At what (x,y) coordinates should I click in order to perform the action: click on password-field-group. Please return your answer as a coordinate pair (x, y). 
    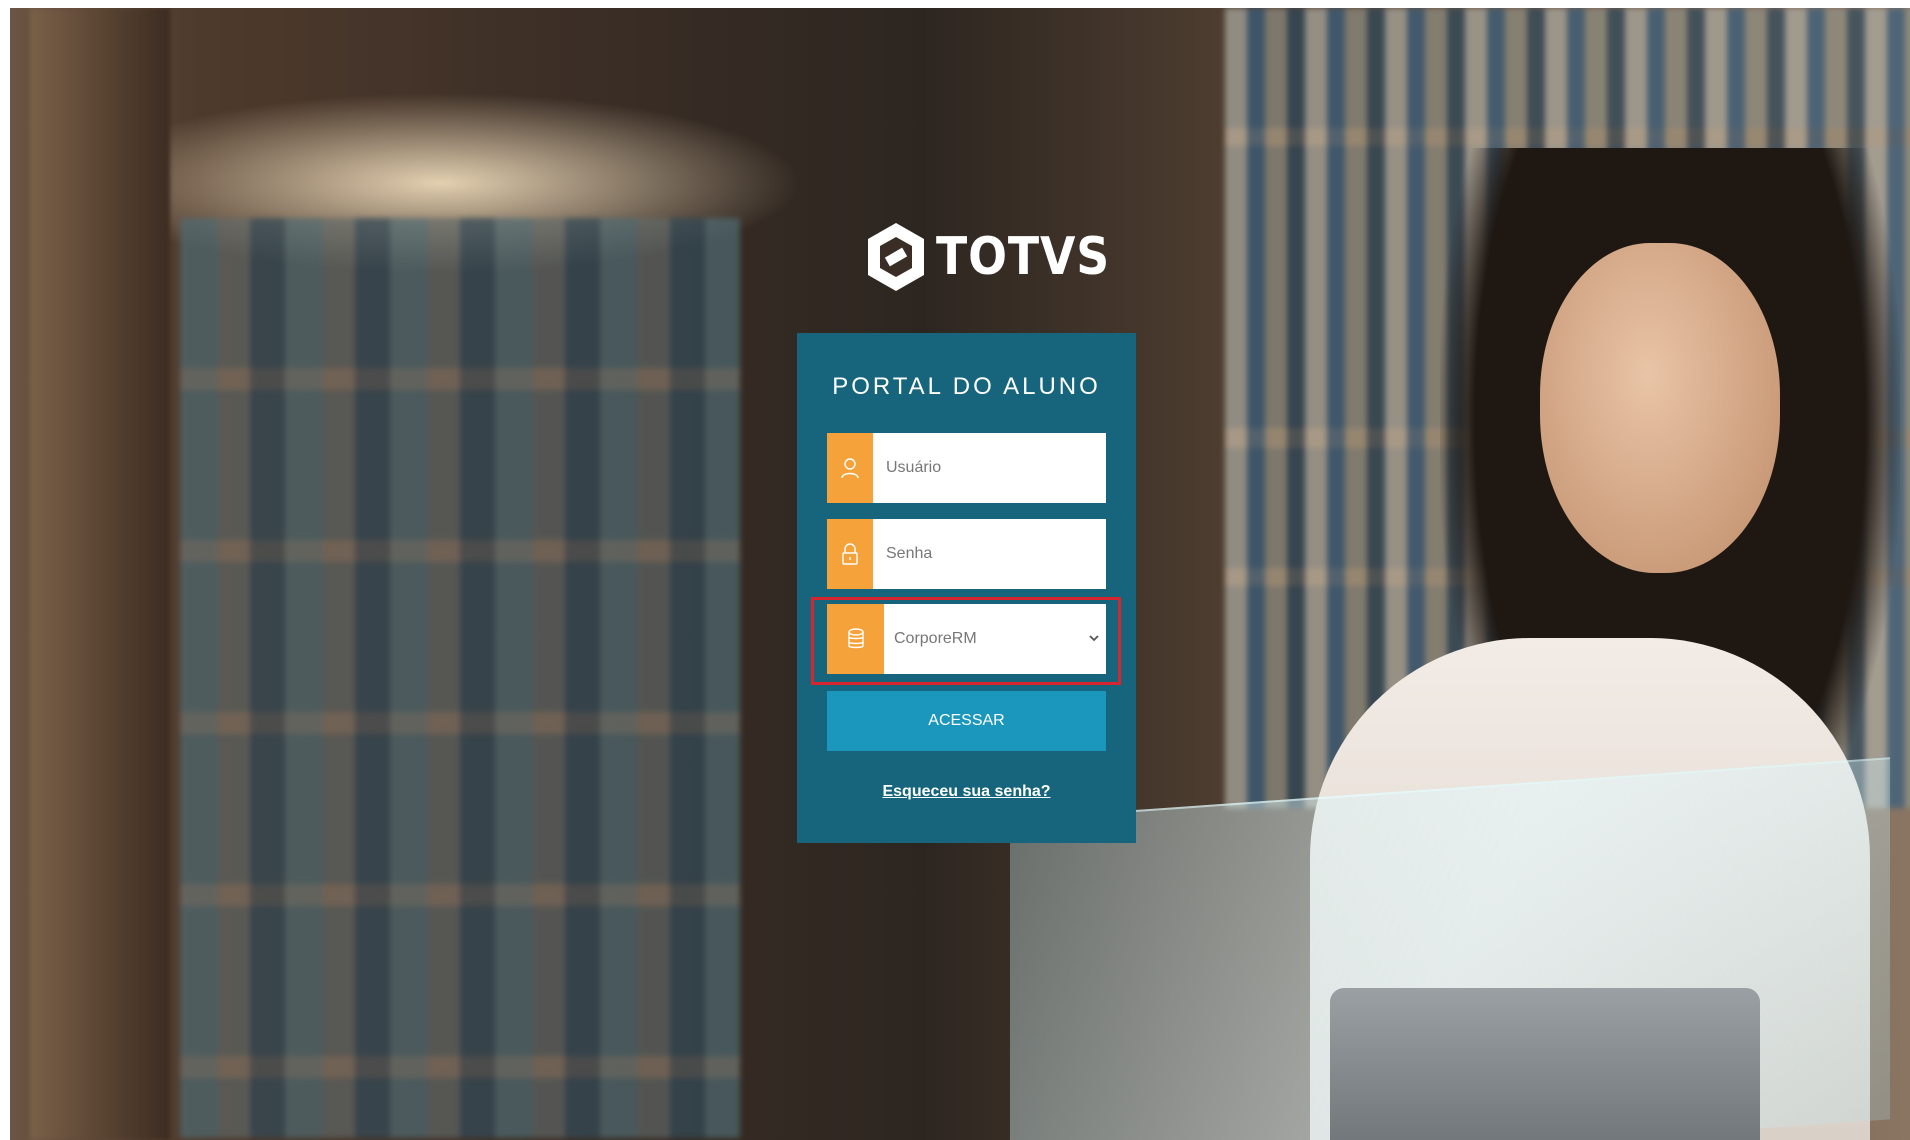
    Looking at the image, I should click on (966, 554).